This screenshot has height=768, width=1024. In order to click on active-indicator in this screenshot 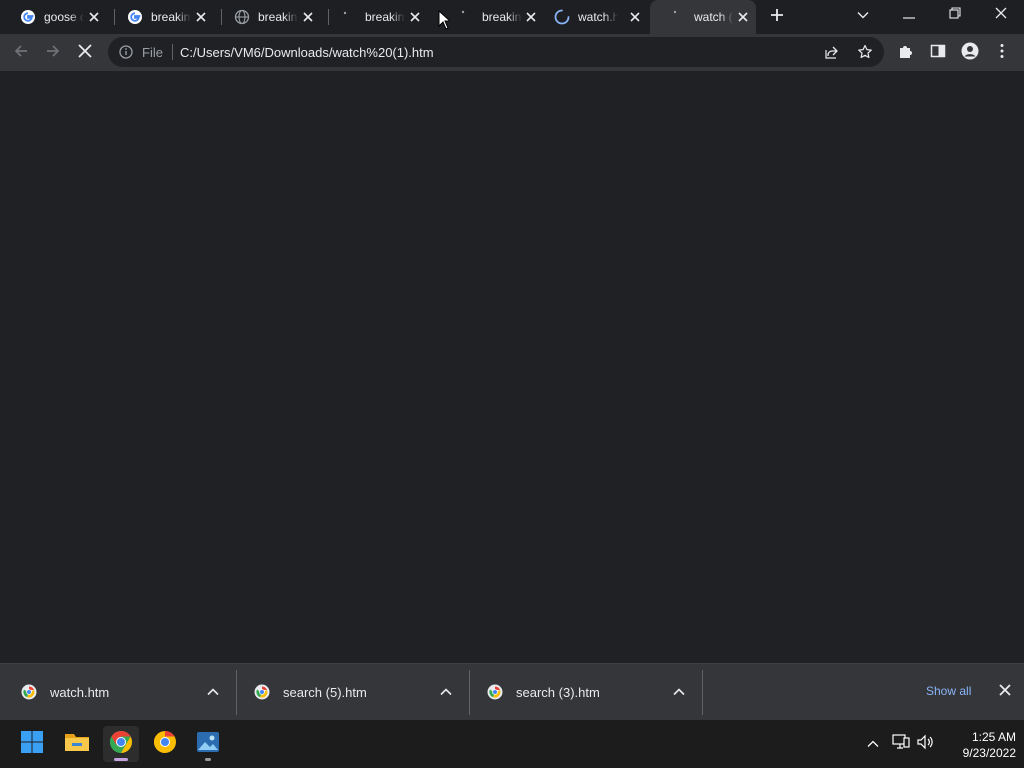, I will do `click(121, 759)`.